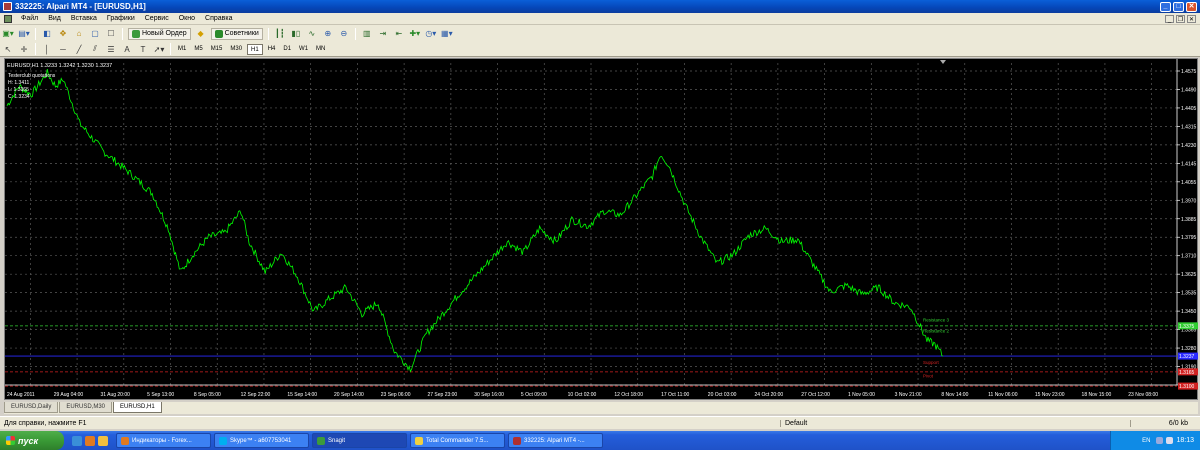 The width and height of the screenshot is (1200, 450). I want to click on timeframe-m1: M1, so click(182, 49).